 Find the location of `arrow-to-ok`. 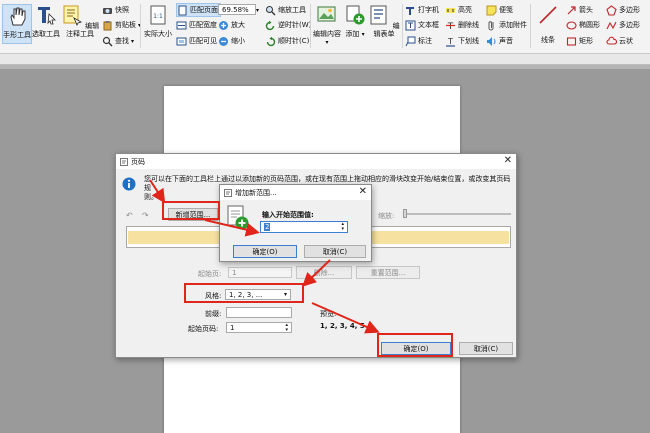

arrow-to-ok is located at coordinates (345, 318).